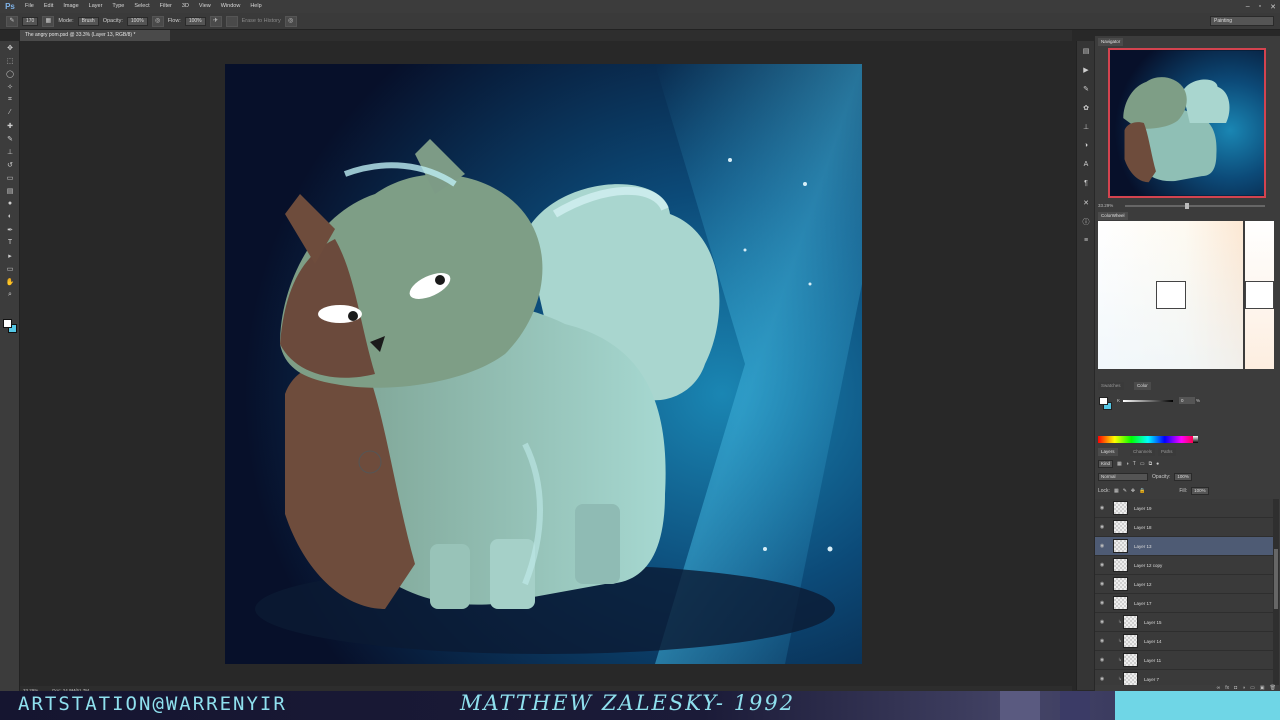  What do you see at coordinates (1106, 463) in the screenshot?
I see `layer-filter-kind: Kind` at bounding box center [1106, 463].